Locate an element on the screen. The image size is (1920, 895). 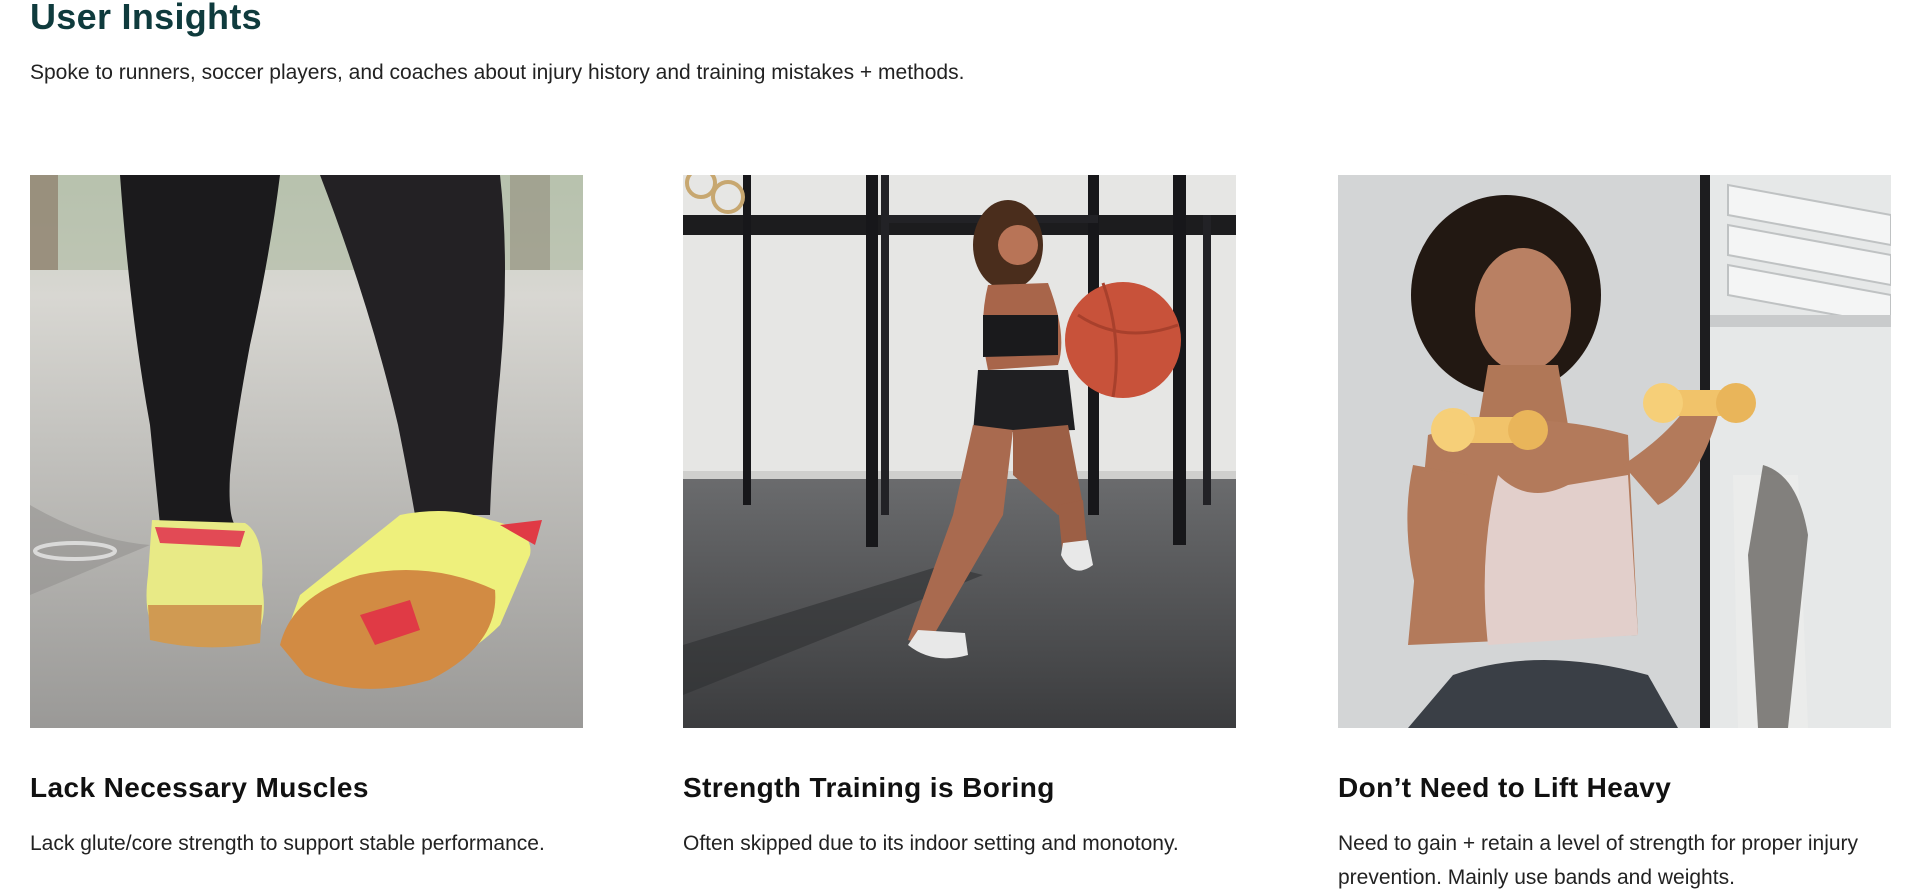
card-title: Strength Training is Boring is located at coordinates (869, 787).